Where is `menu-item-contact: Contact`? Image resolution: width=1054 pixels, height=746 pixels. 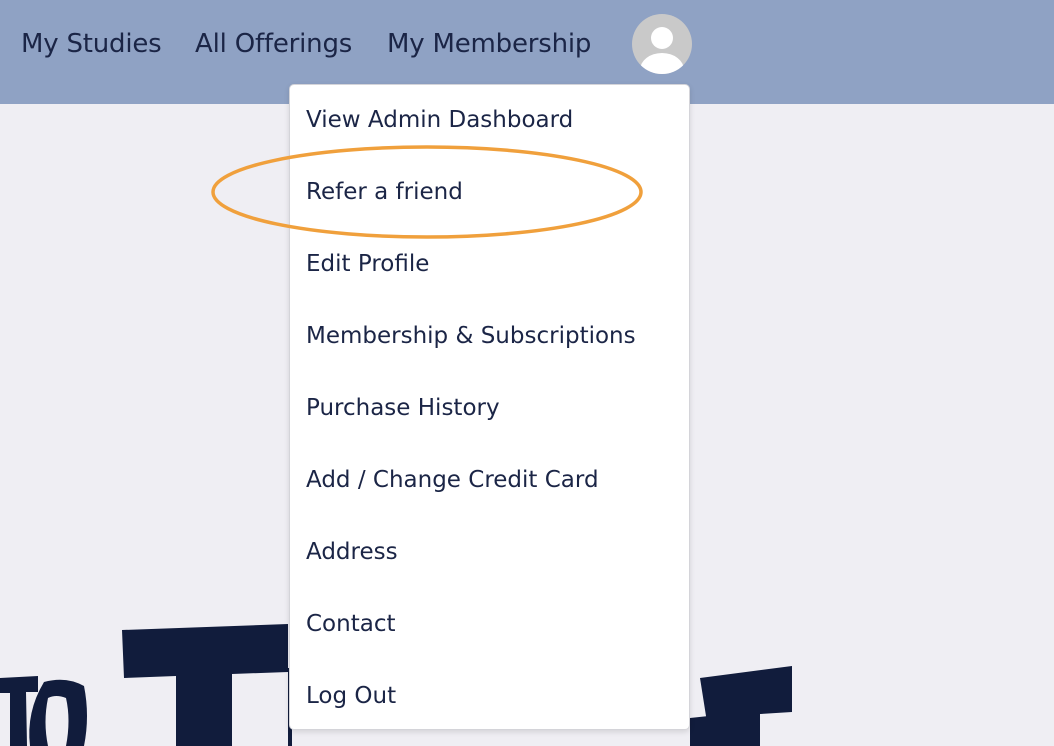 menu-item-contact: Contact is located at coordinates (350, 624).